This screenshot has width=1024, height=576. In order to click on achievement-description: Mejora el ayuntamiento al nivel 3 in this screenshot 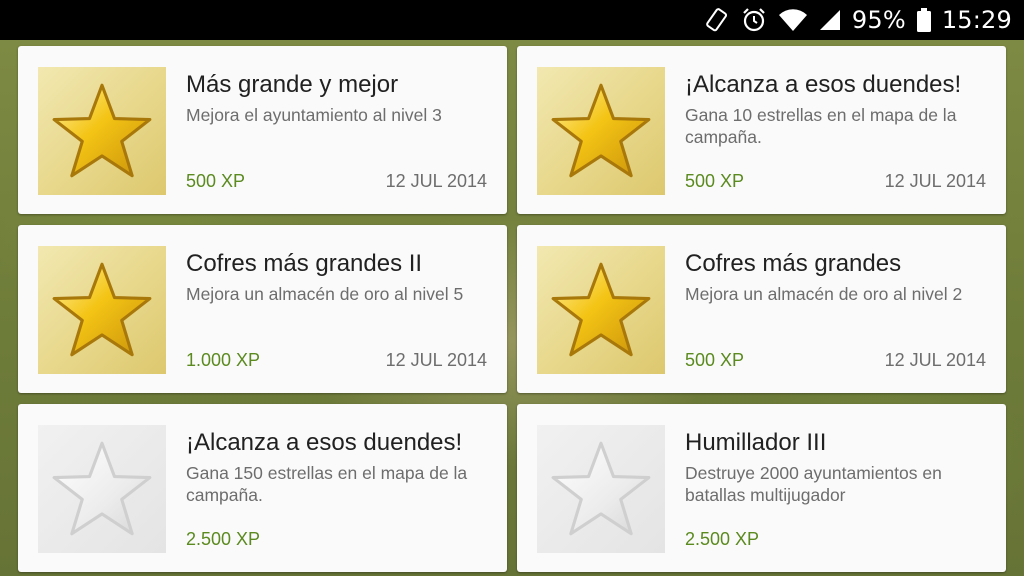, I will do `click(314, 115)`.